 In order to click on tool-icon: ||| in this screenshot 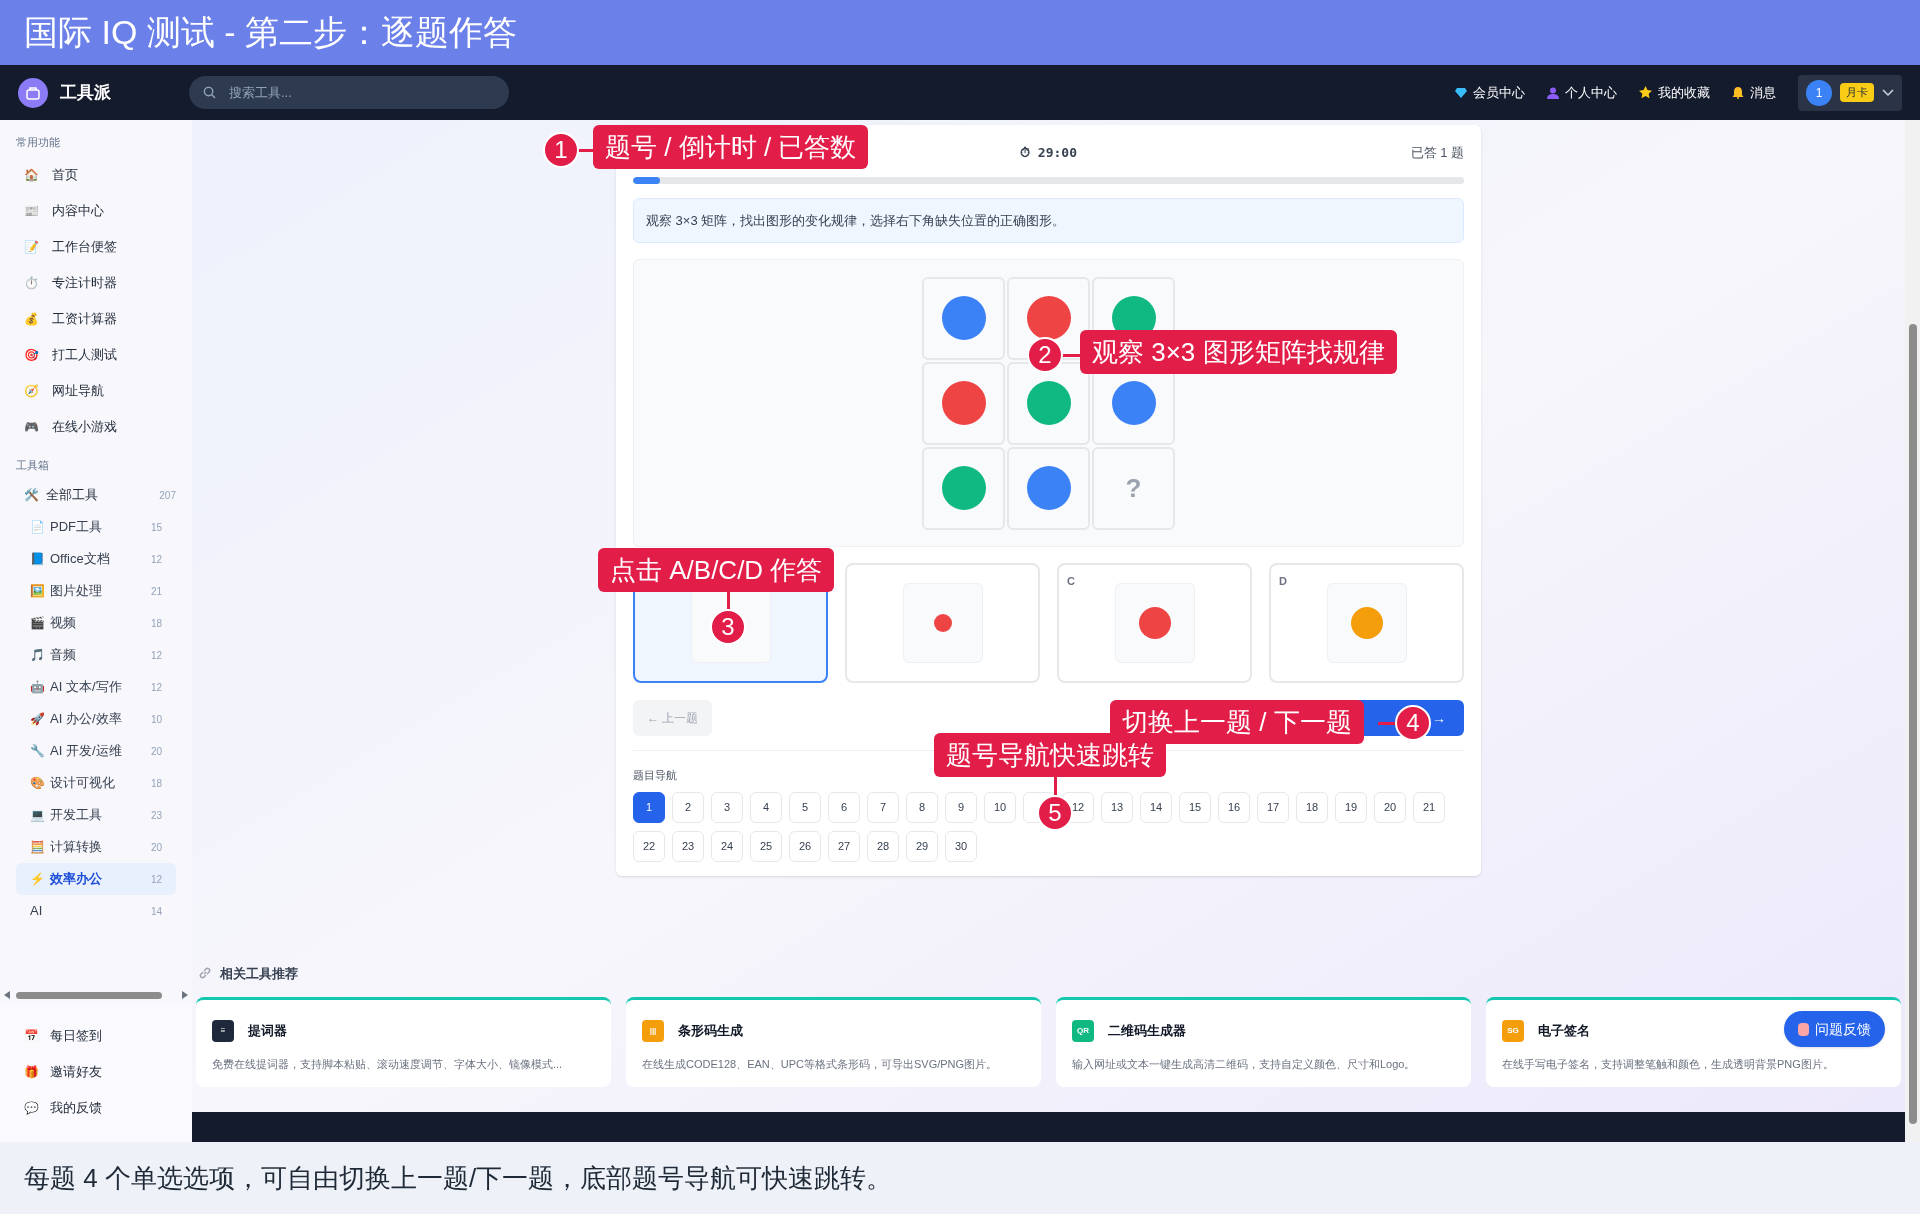, I will do `click(653, 1031)`.